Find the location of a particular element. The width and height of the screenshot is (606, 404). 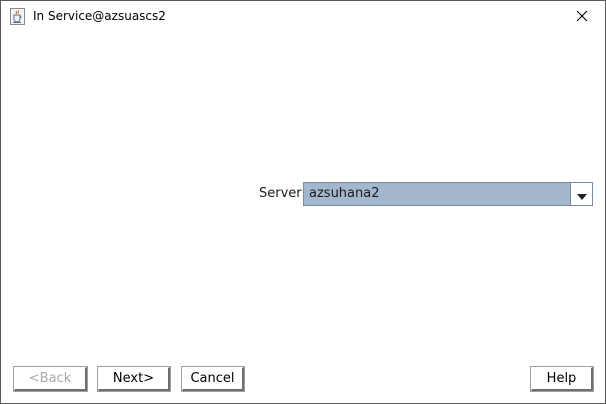

close-button is located at coordinates (582, 16).